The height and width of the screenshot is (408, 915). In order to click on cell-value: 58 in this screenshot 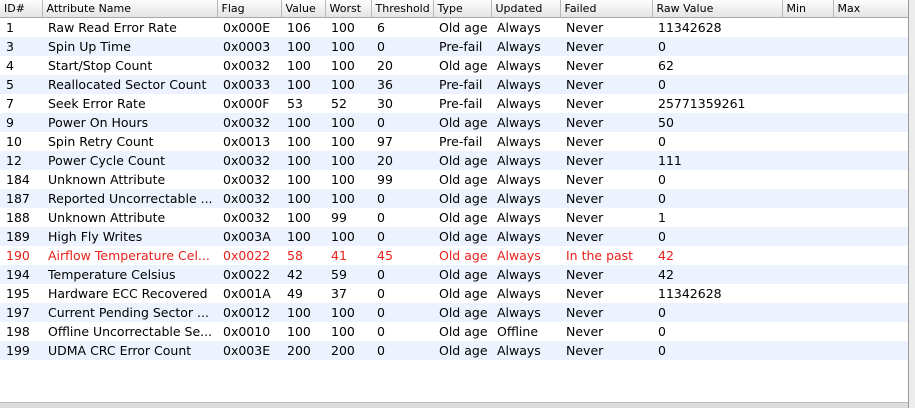, I will do `click(303, 255)`.